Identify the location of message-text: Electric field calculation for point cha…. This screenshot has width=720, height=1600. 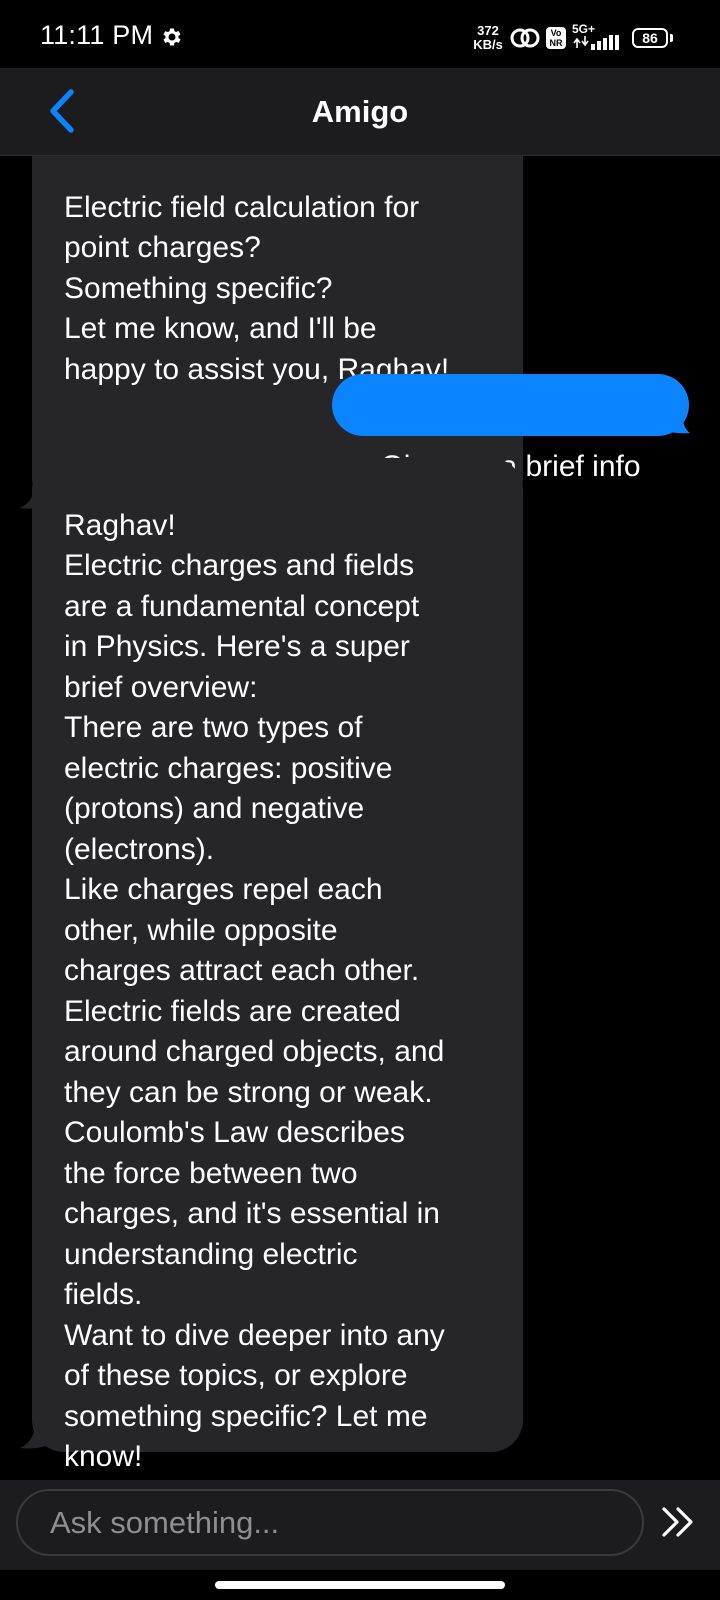
(257, 288).